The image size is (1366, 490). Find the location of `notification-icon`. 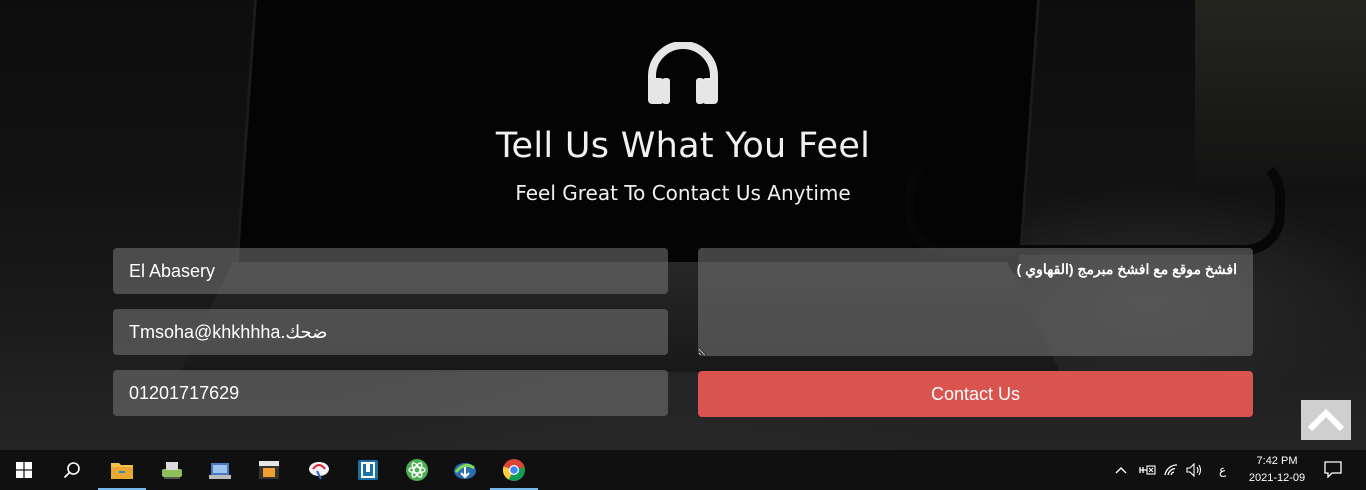

notification-icon is located at coordinates (1333, 469).